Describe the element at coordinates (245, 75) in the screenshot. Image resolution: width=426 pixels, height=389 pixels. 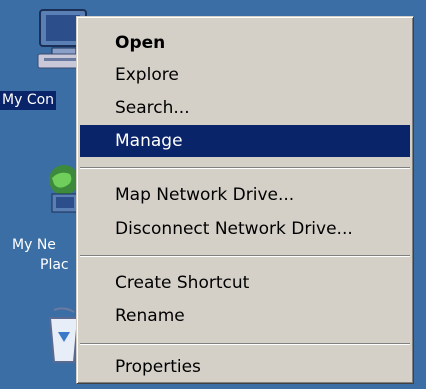
I see `menu-item-explore: Explore` at that location.